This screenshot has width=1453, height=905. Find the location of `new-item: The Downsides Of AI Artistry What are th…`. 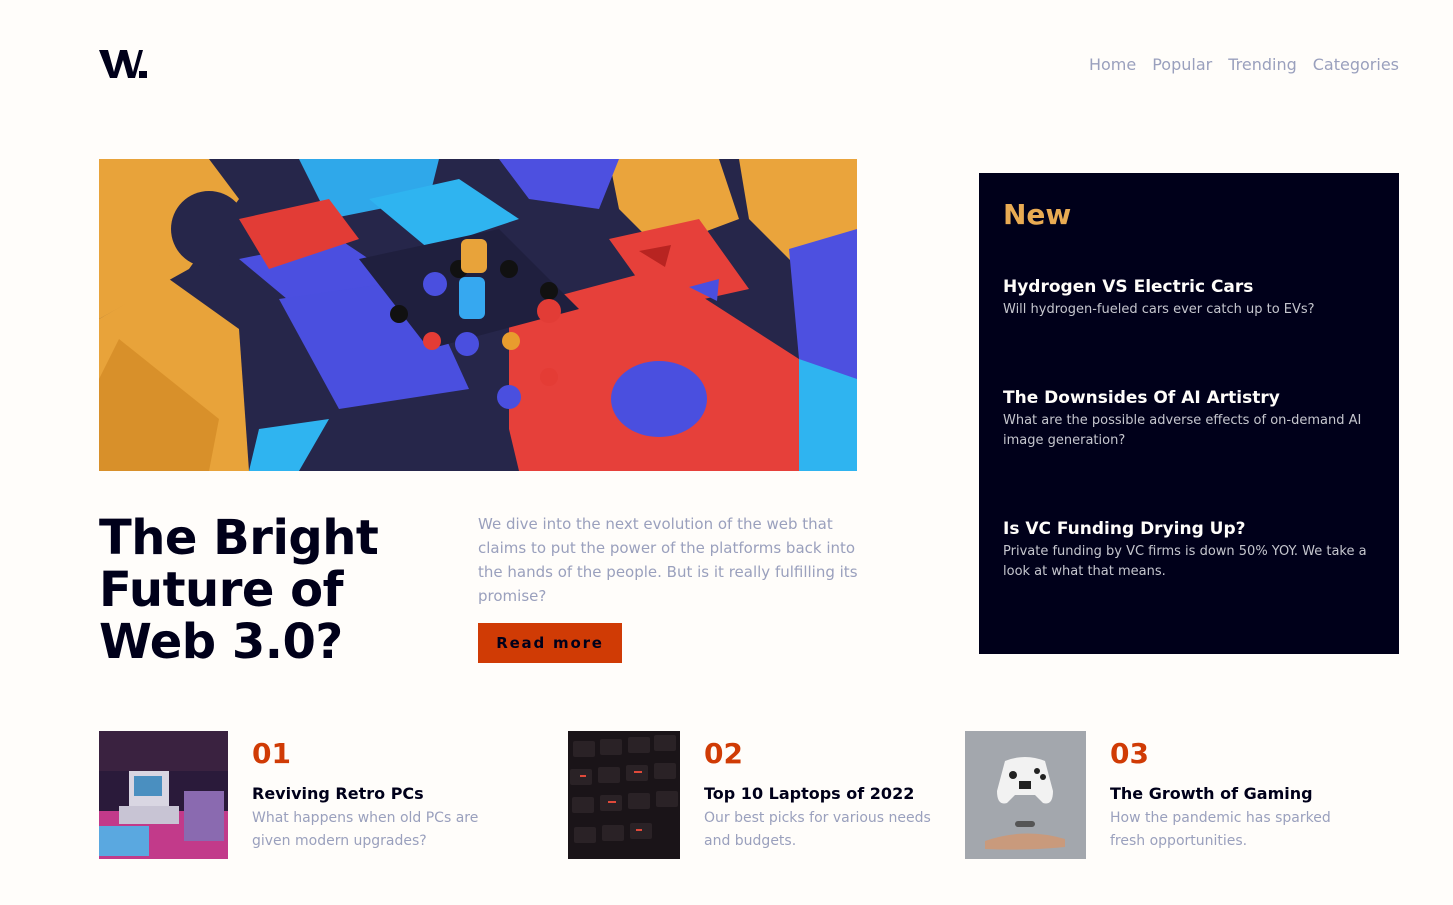

new-item: The Downsides Of AI Artistry What are th… is located at coordinates (1190, 419).